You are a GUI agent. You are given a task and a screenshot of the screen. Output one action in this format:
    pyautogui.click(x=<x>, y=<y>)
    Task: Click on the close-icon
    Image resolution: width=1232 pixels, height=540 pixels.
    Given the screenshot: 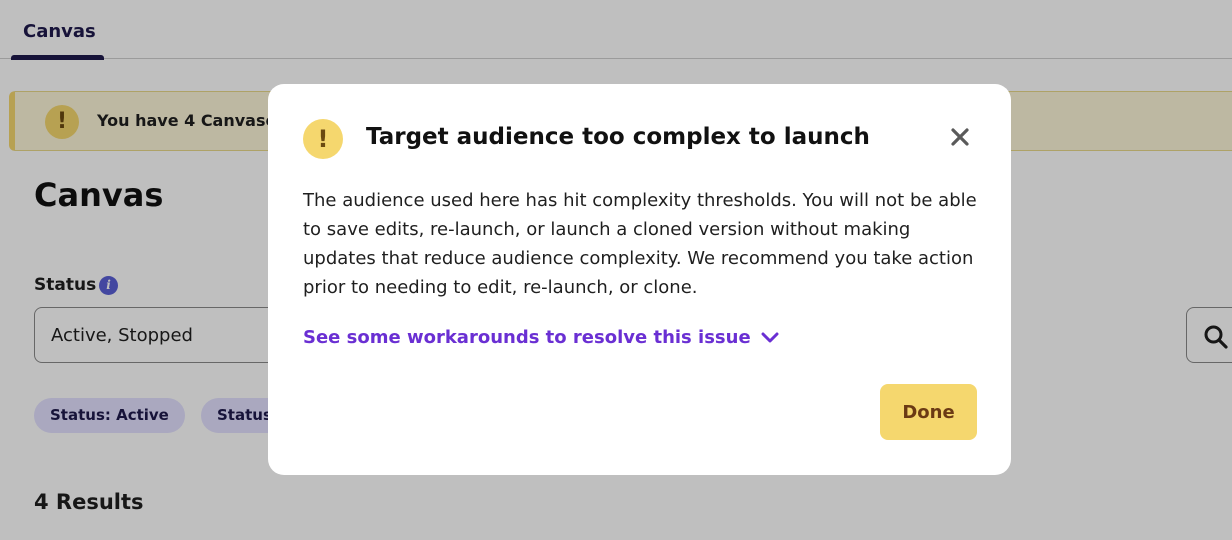 What is the action you would take?
    pyautogui.click(x=960, y=137)
    